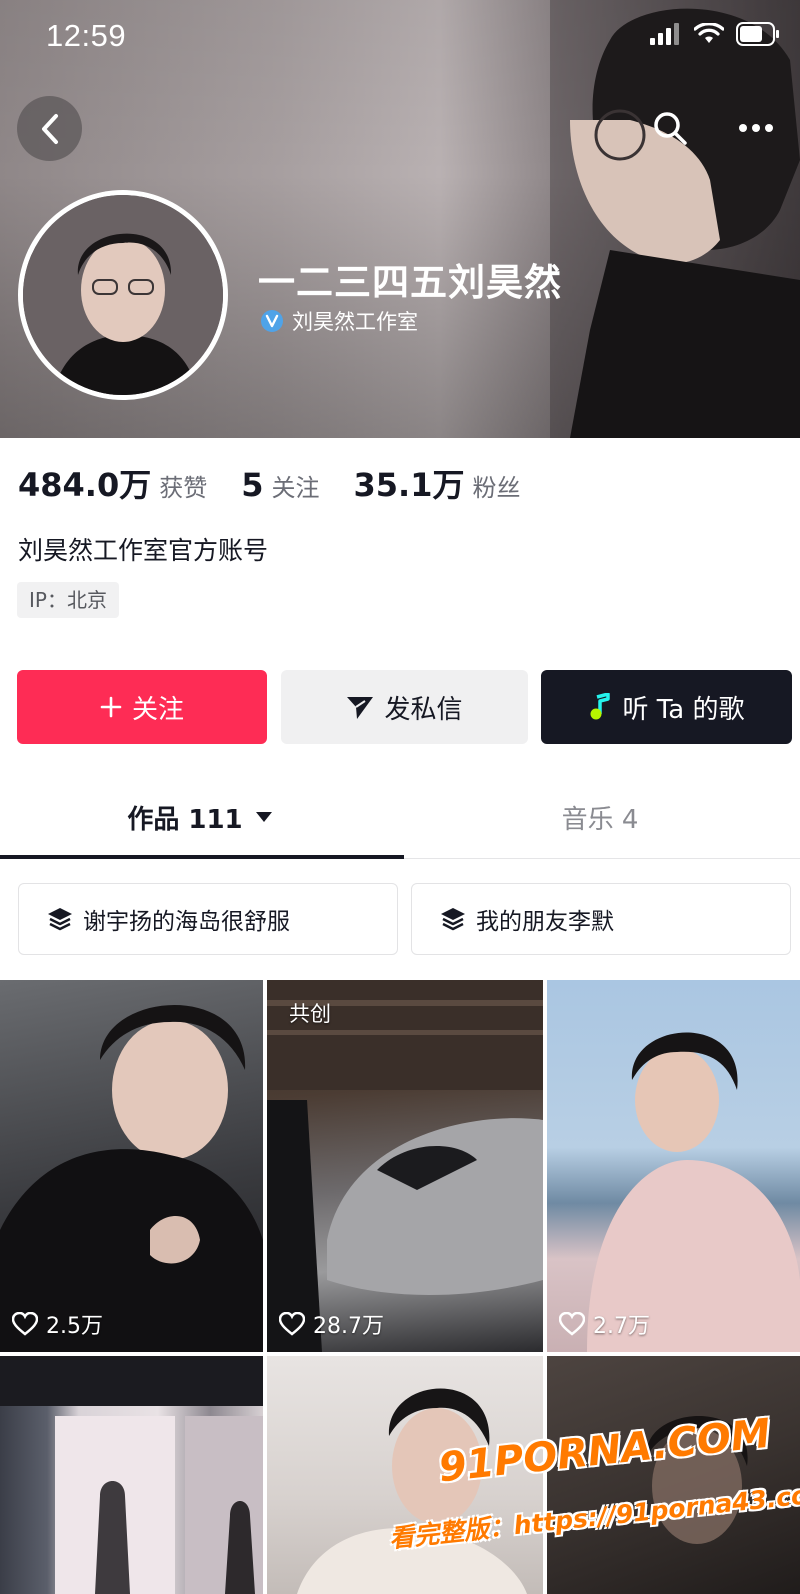 Image resolution: width=800 pixels, height=1594 pixels. Describe the element at coordinates (202, 857) in the screenshot. I see `tab-active-indicator` at that location.